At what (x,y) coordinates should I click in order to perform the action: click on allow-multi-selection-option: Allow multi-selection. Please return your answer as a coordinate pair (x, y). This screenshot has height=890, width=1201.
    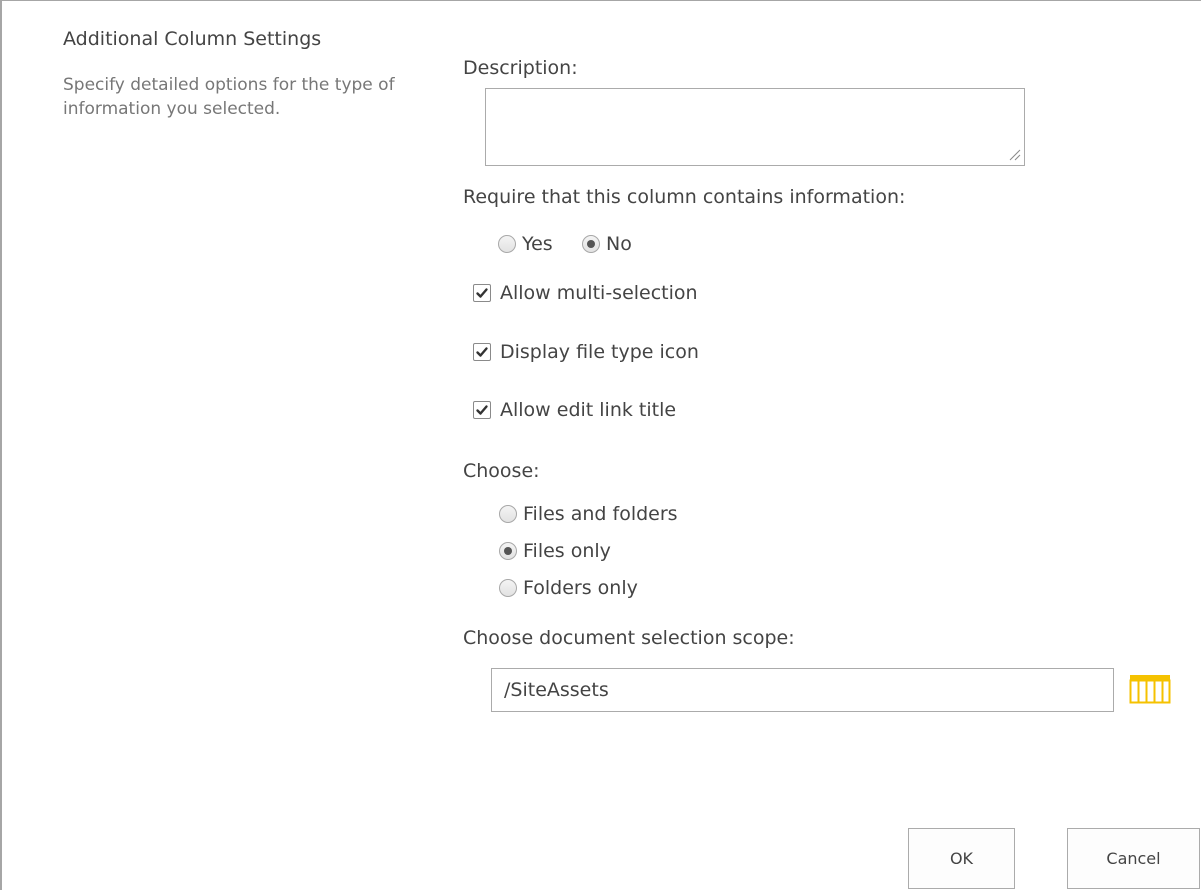
    Looking at the image, I should click on (585, 293).